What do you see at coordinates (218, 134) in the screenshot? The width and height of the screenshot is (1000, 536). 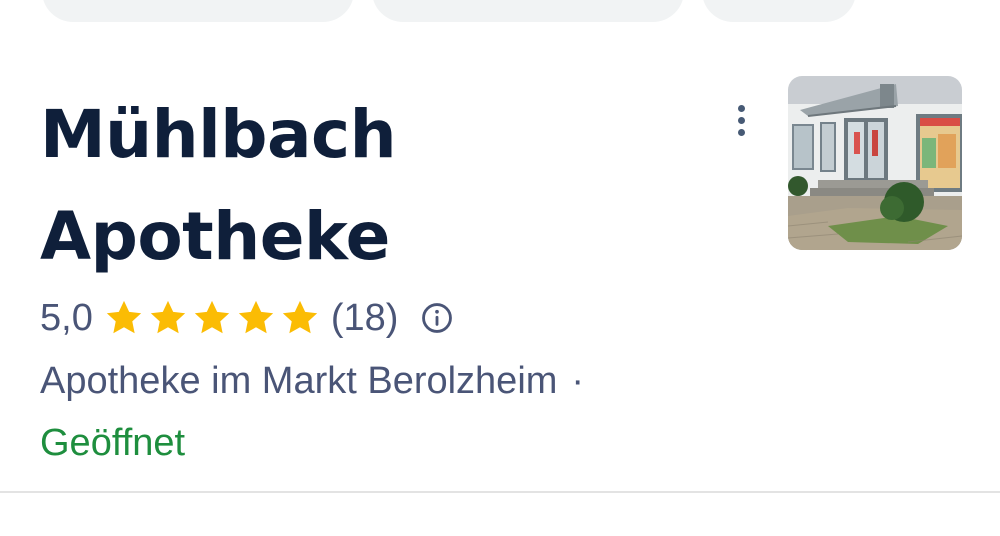 I see `place-title-line-1: Mühlbach` at bounding box center [218, 134].